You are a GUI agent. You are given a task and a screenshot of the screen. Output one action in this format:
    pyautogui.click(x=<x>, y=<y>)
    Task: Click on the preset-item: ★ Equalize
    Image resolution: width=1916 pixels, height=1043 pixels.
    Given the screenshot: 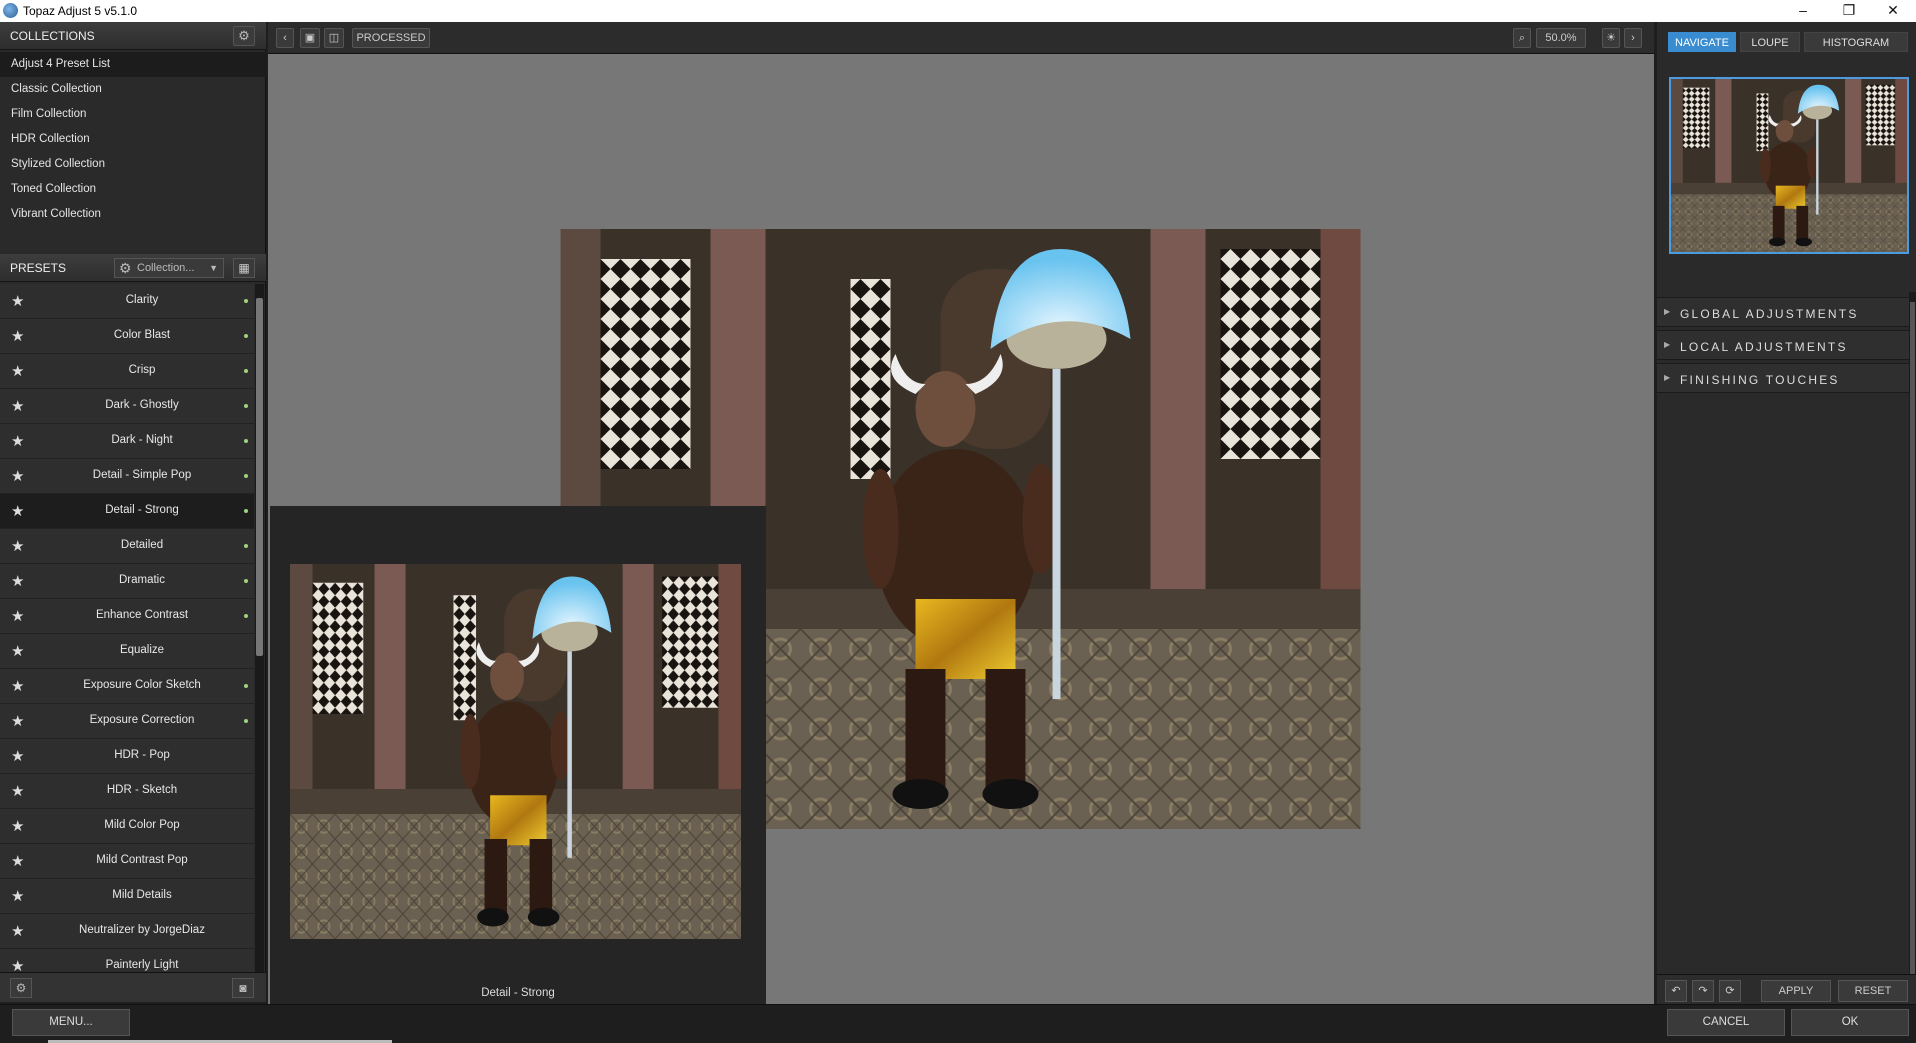 What is the action you would take?
    pyautogui.click(x=127, y=651)
    